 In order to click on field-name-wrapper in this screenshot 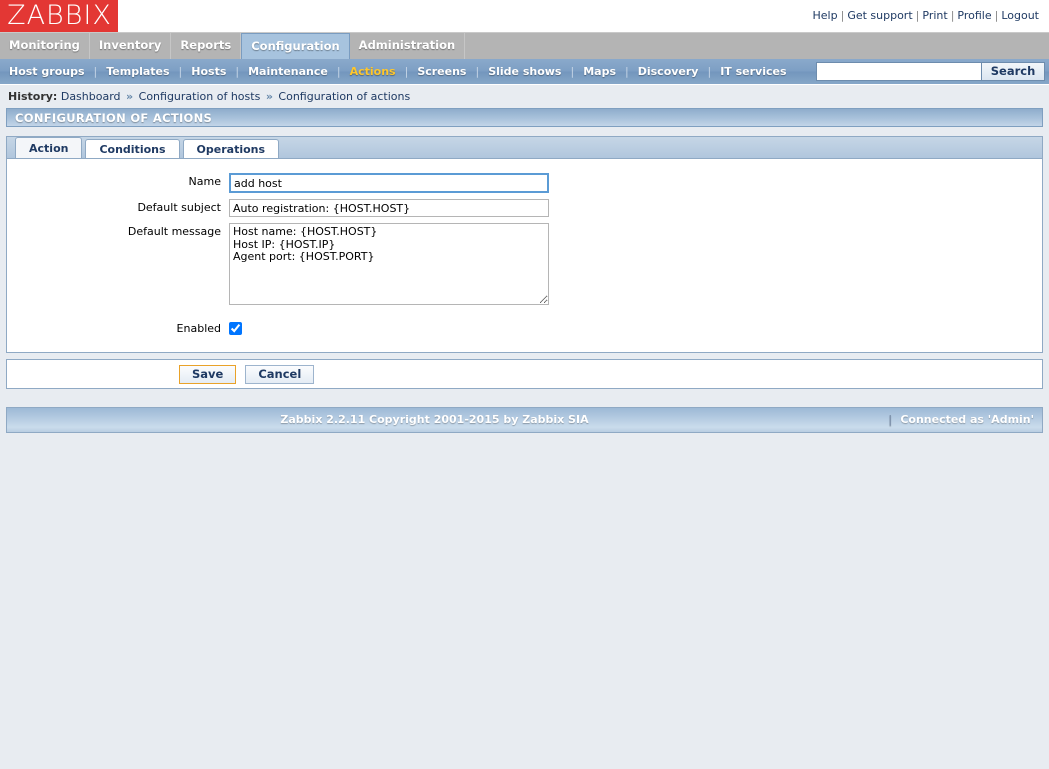, I will do `click(389, 183)`.